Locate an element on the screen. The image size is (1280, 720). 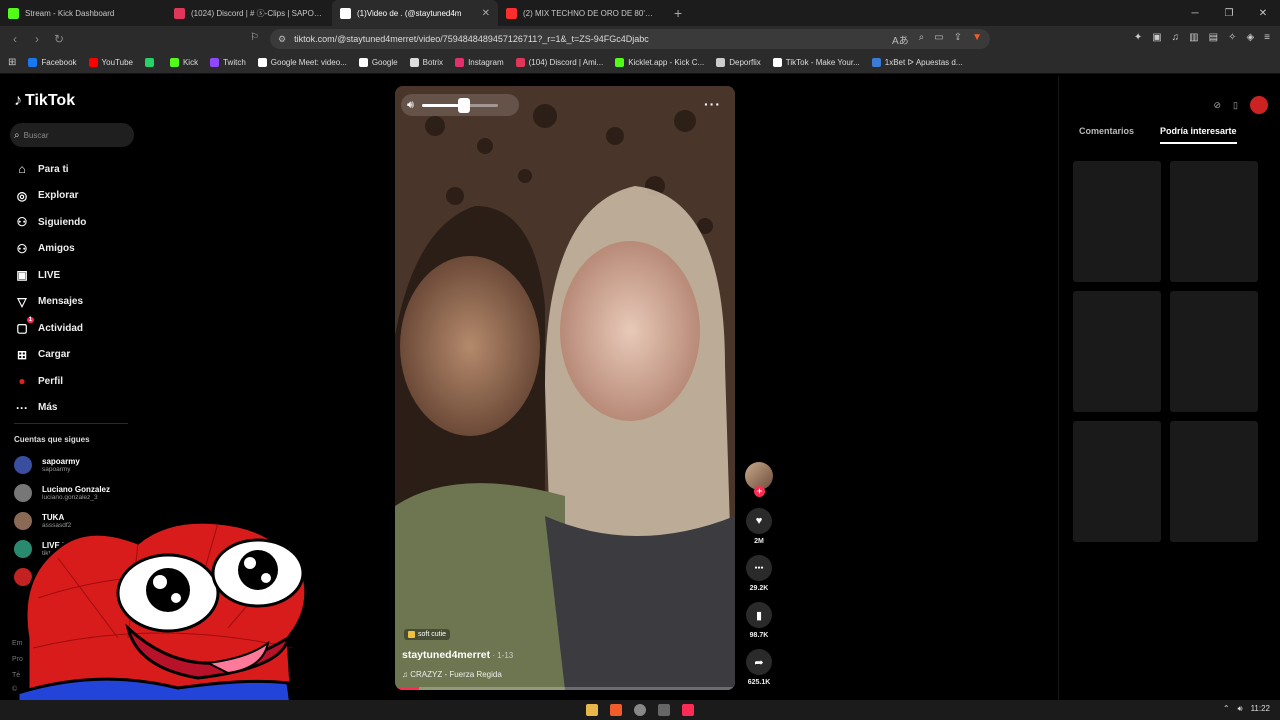
more-options-icon: ··· is located at coordinates (712, 104).